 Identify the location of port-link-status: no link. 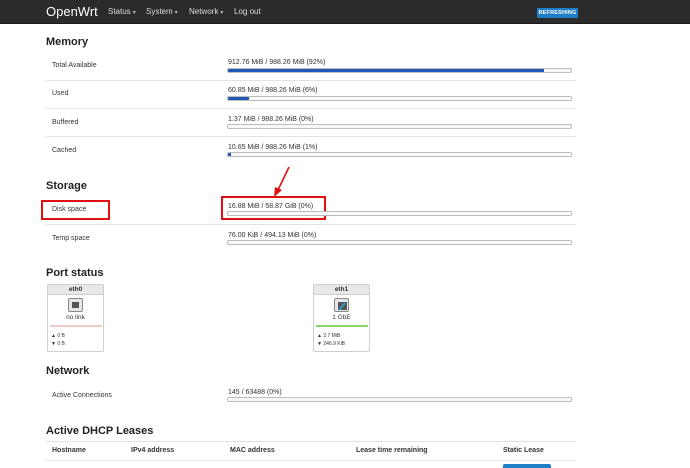
(75, 317).